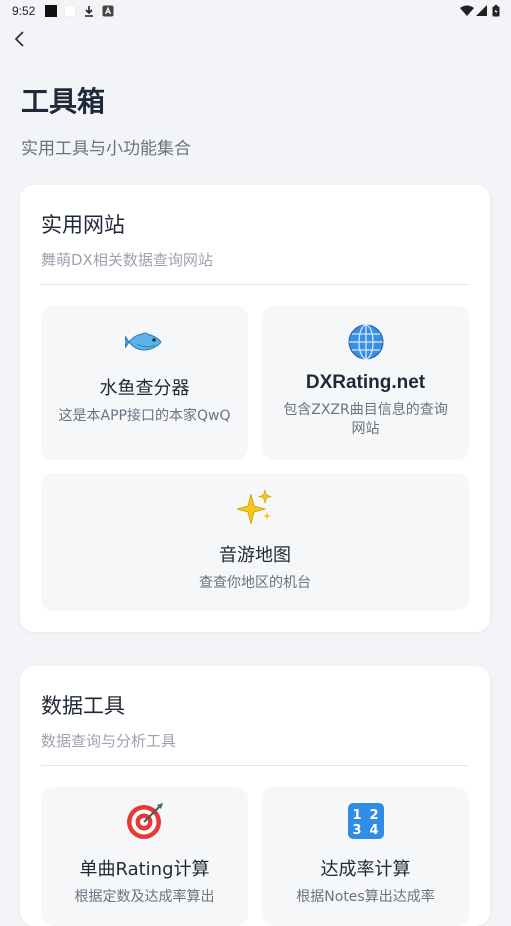 The image size is (511, 926). I want to click on tool-card-accuracy-calc: 1 2 3 4 达成率计算 根据Notes算出达成率, so click(365, 856).